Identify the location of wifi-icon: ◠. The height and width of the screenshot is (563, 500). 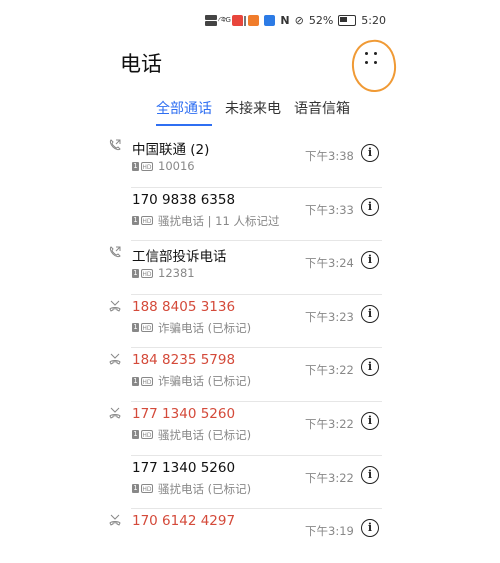
(222, 20).